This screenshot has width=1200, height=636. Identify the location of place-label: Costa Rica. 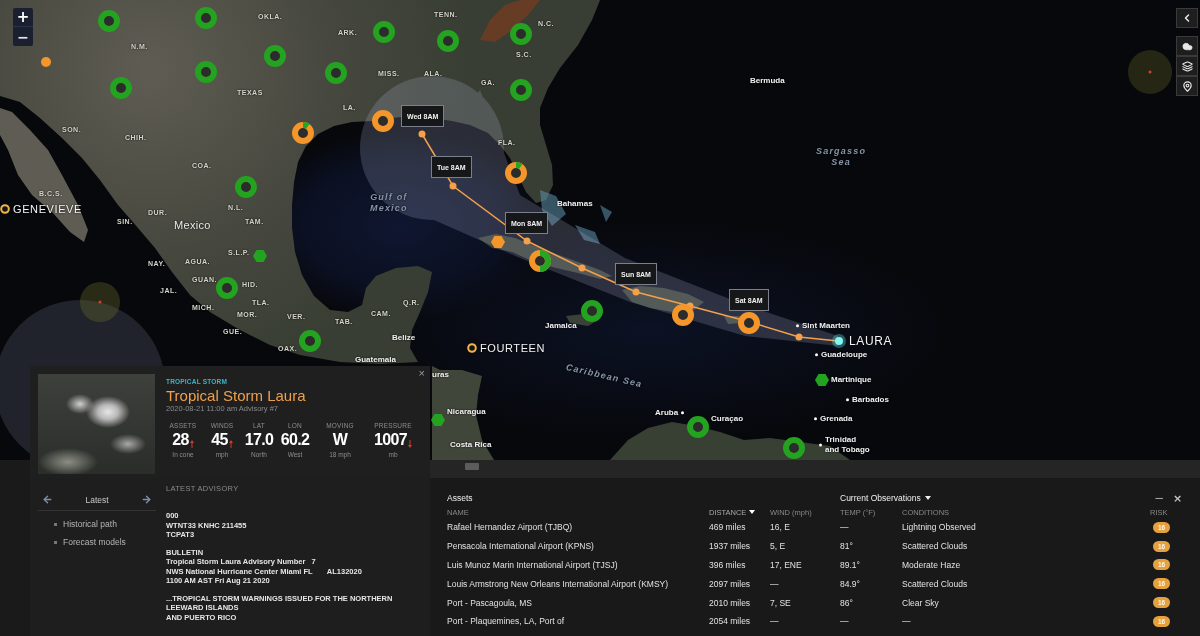
(471, 445).